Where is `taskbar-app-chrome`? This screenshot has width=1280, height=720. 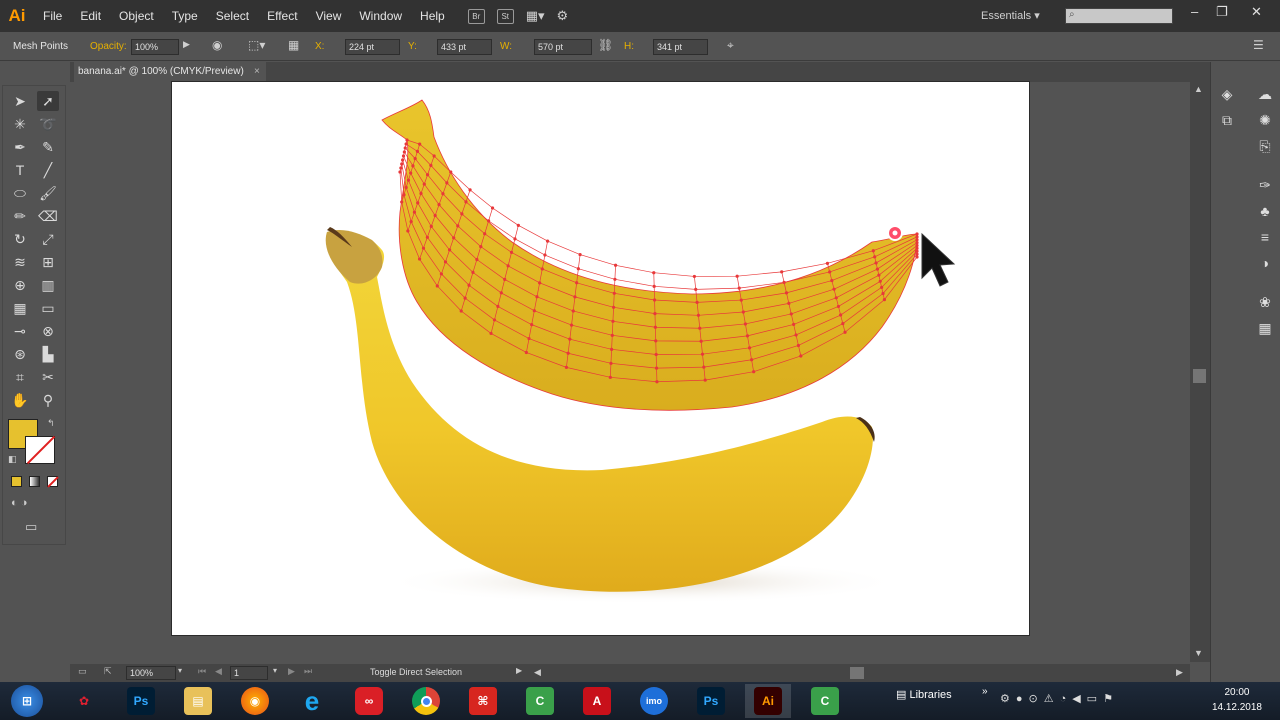 taskbar-app-chrome is located at coordinates (426, 701).